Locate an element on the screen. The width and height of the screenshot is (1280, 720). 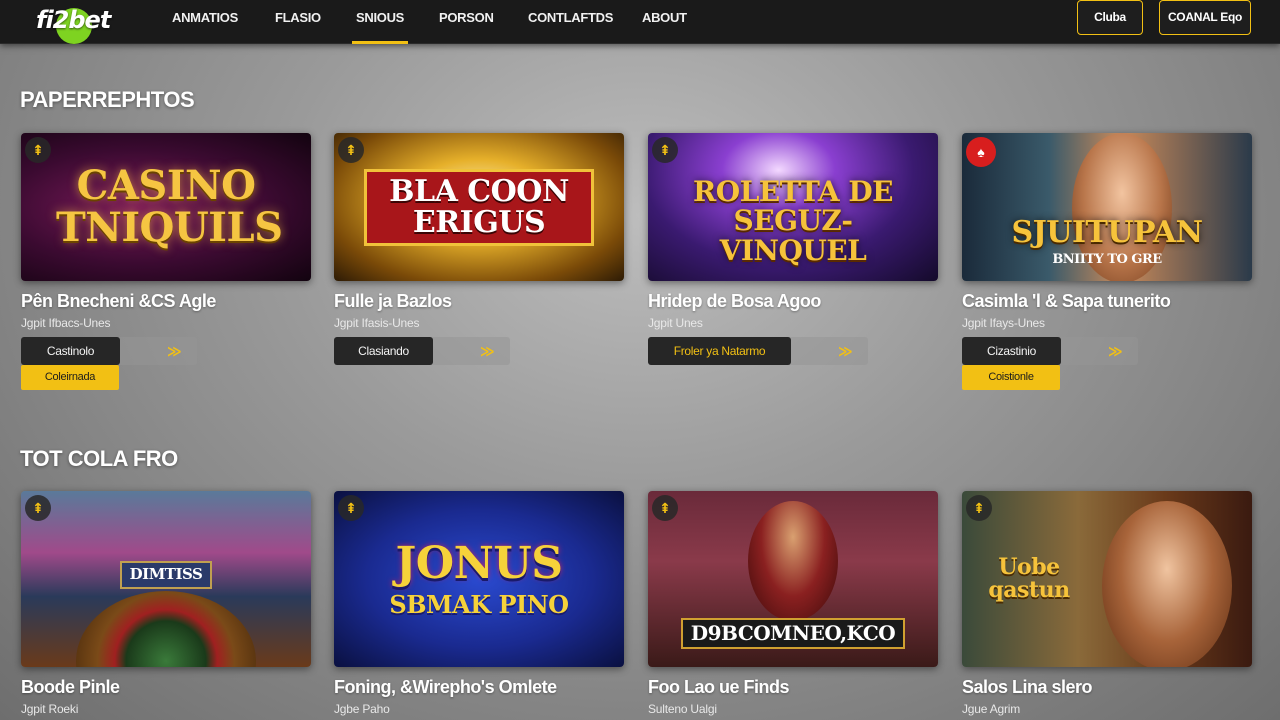
card-title: Boode Pinle is located at coordinates (70, 687).